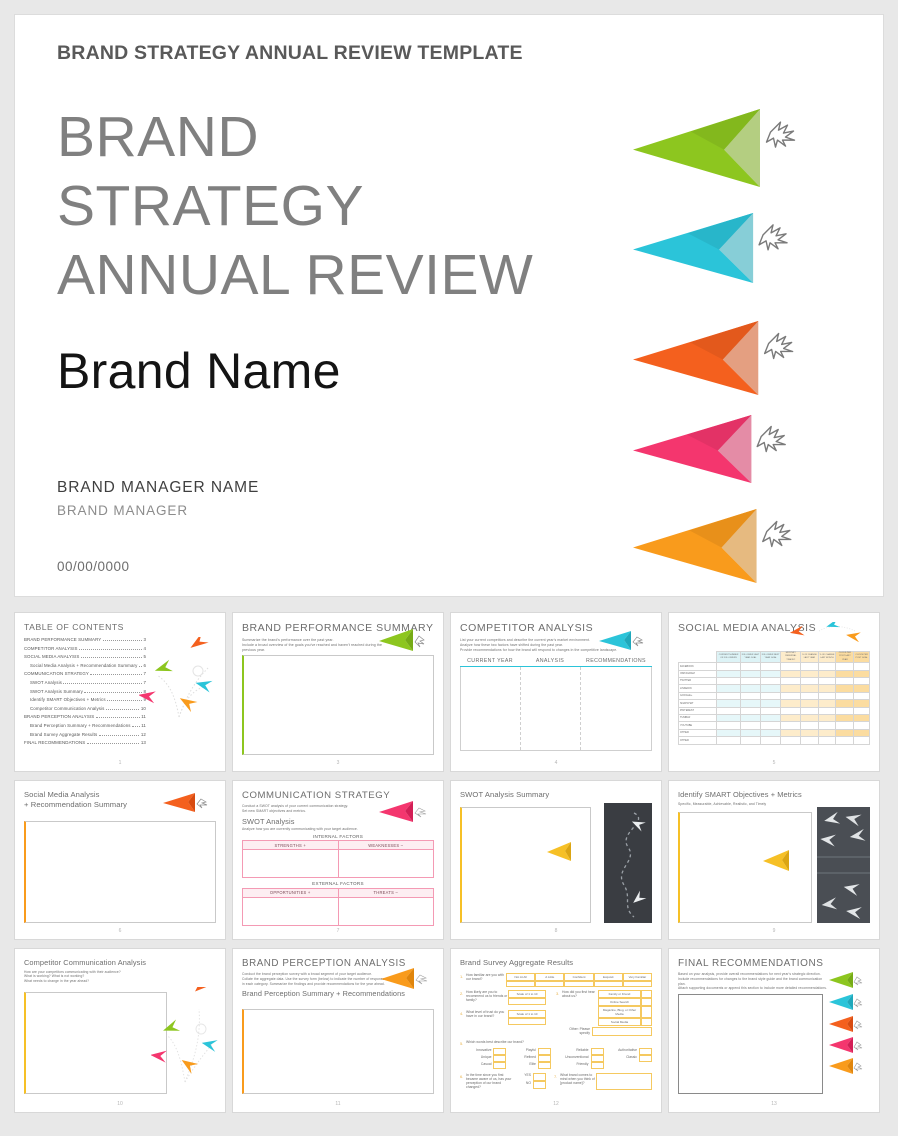 This screenshot has width=898, height=1136. I want to click on toc-entry: Identify SMART Objectives + Metrics 9, so click(85, 699).